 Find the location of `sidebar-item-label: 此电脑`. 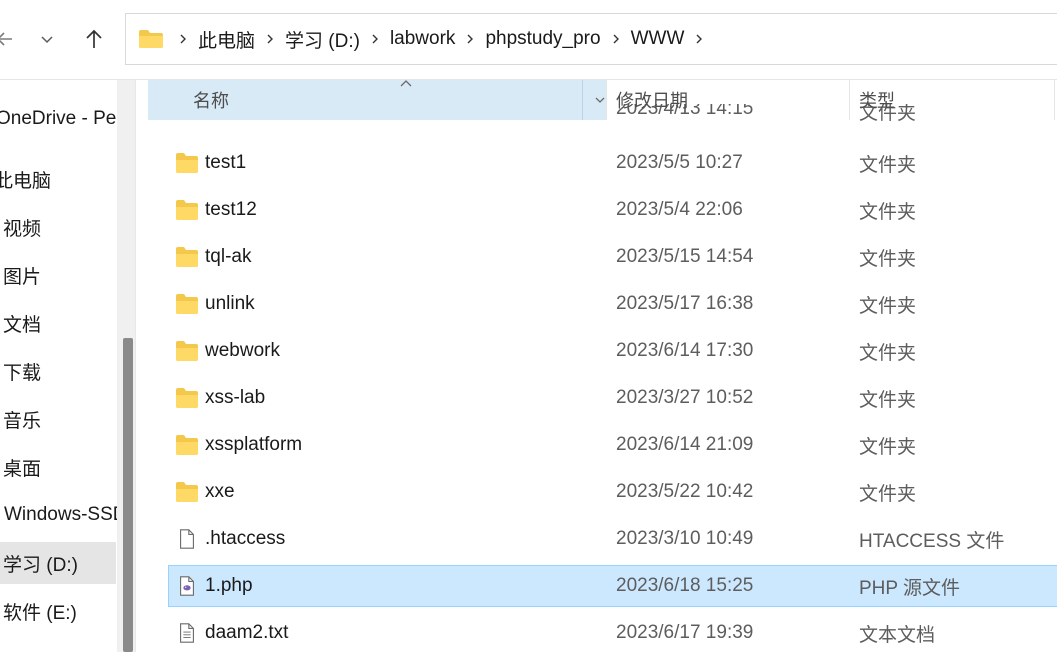

sidebar-item-label: 此电脑 is located at coordinates (26, 181).